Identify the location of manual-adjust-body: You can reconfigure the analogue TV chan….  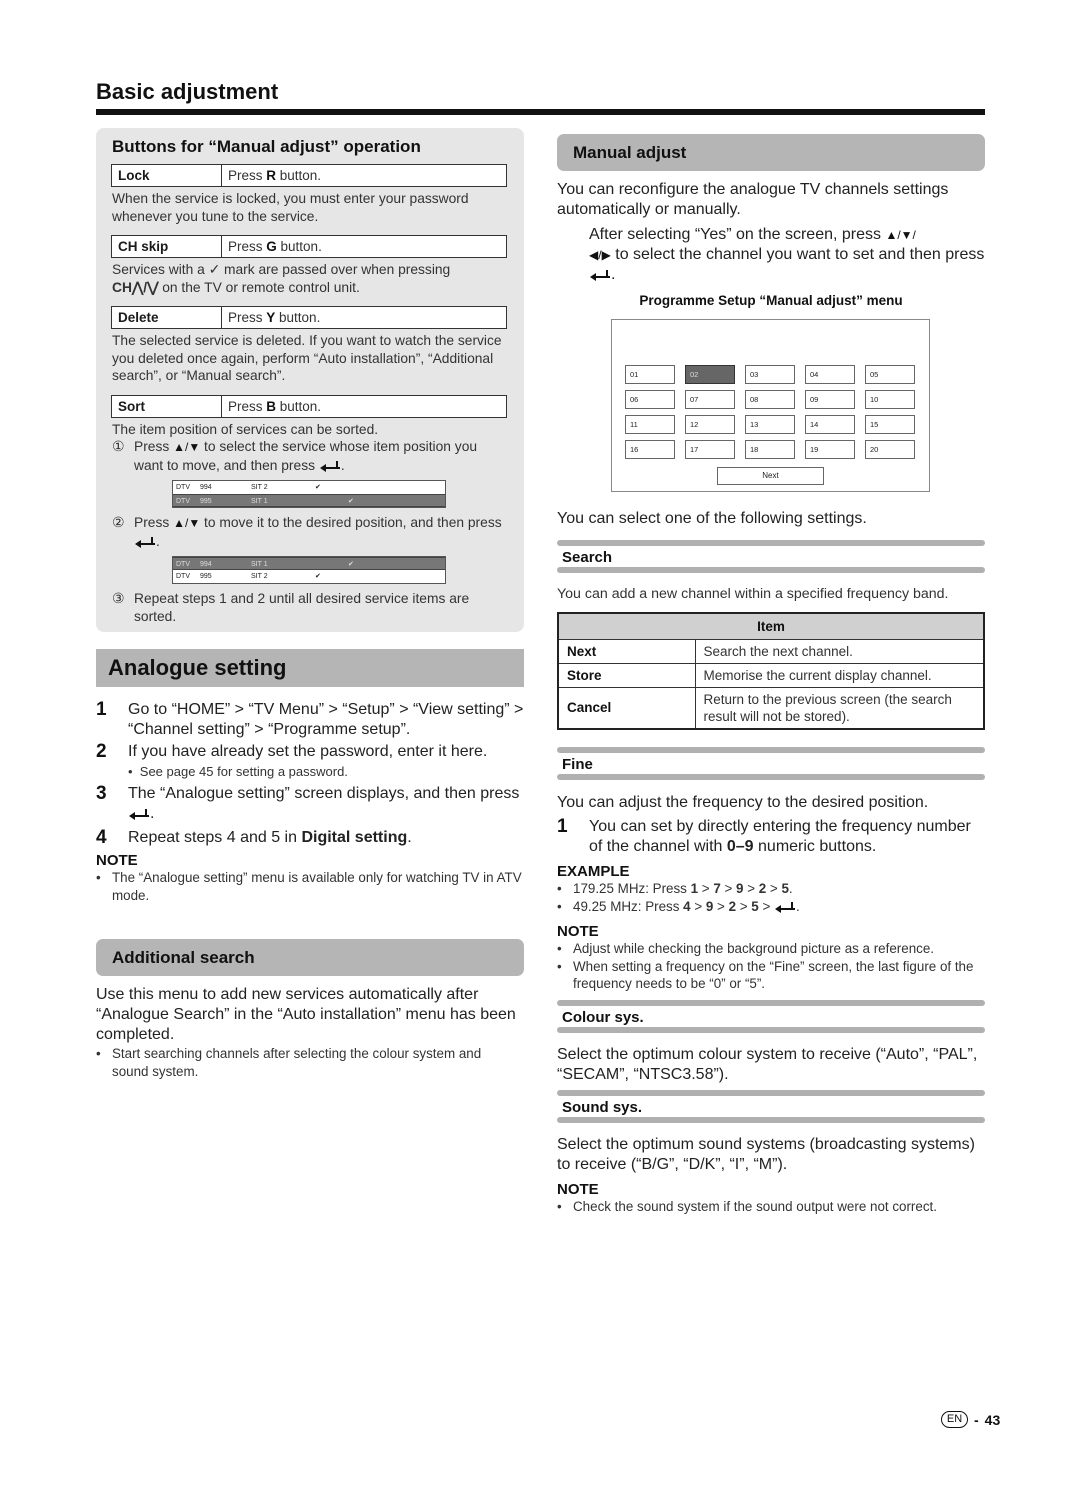
(771, 244).